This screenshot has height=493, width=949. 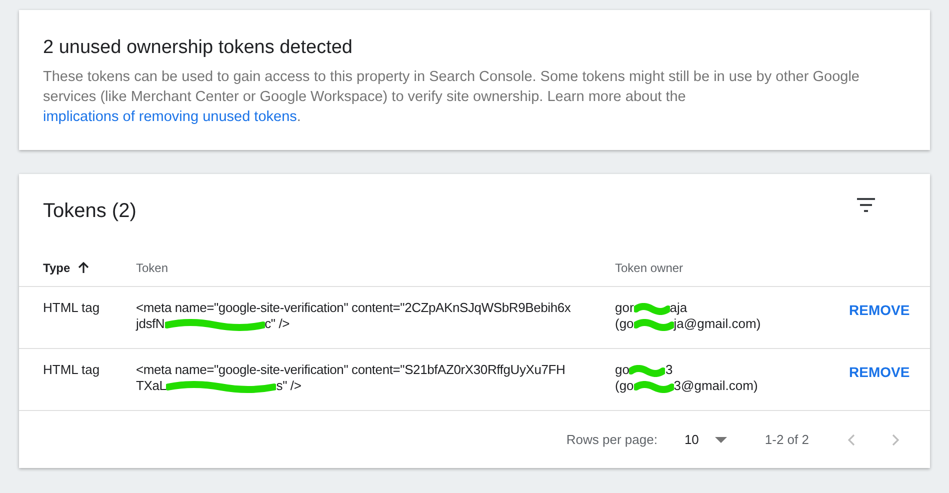 I want to click on column-header: Type, so click(x=89, y=268).